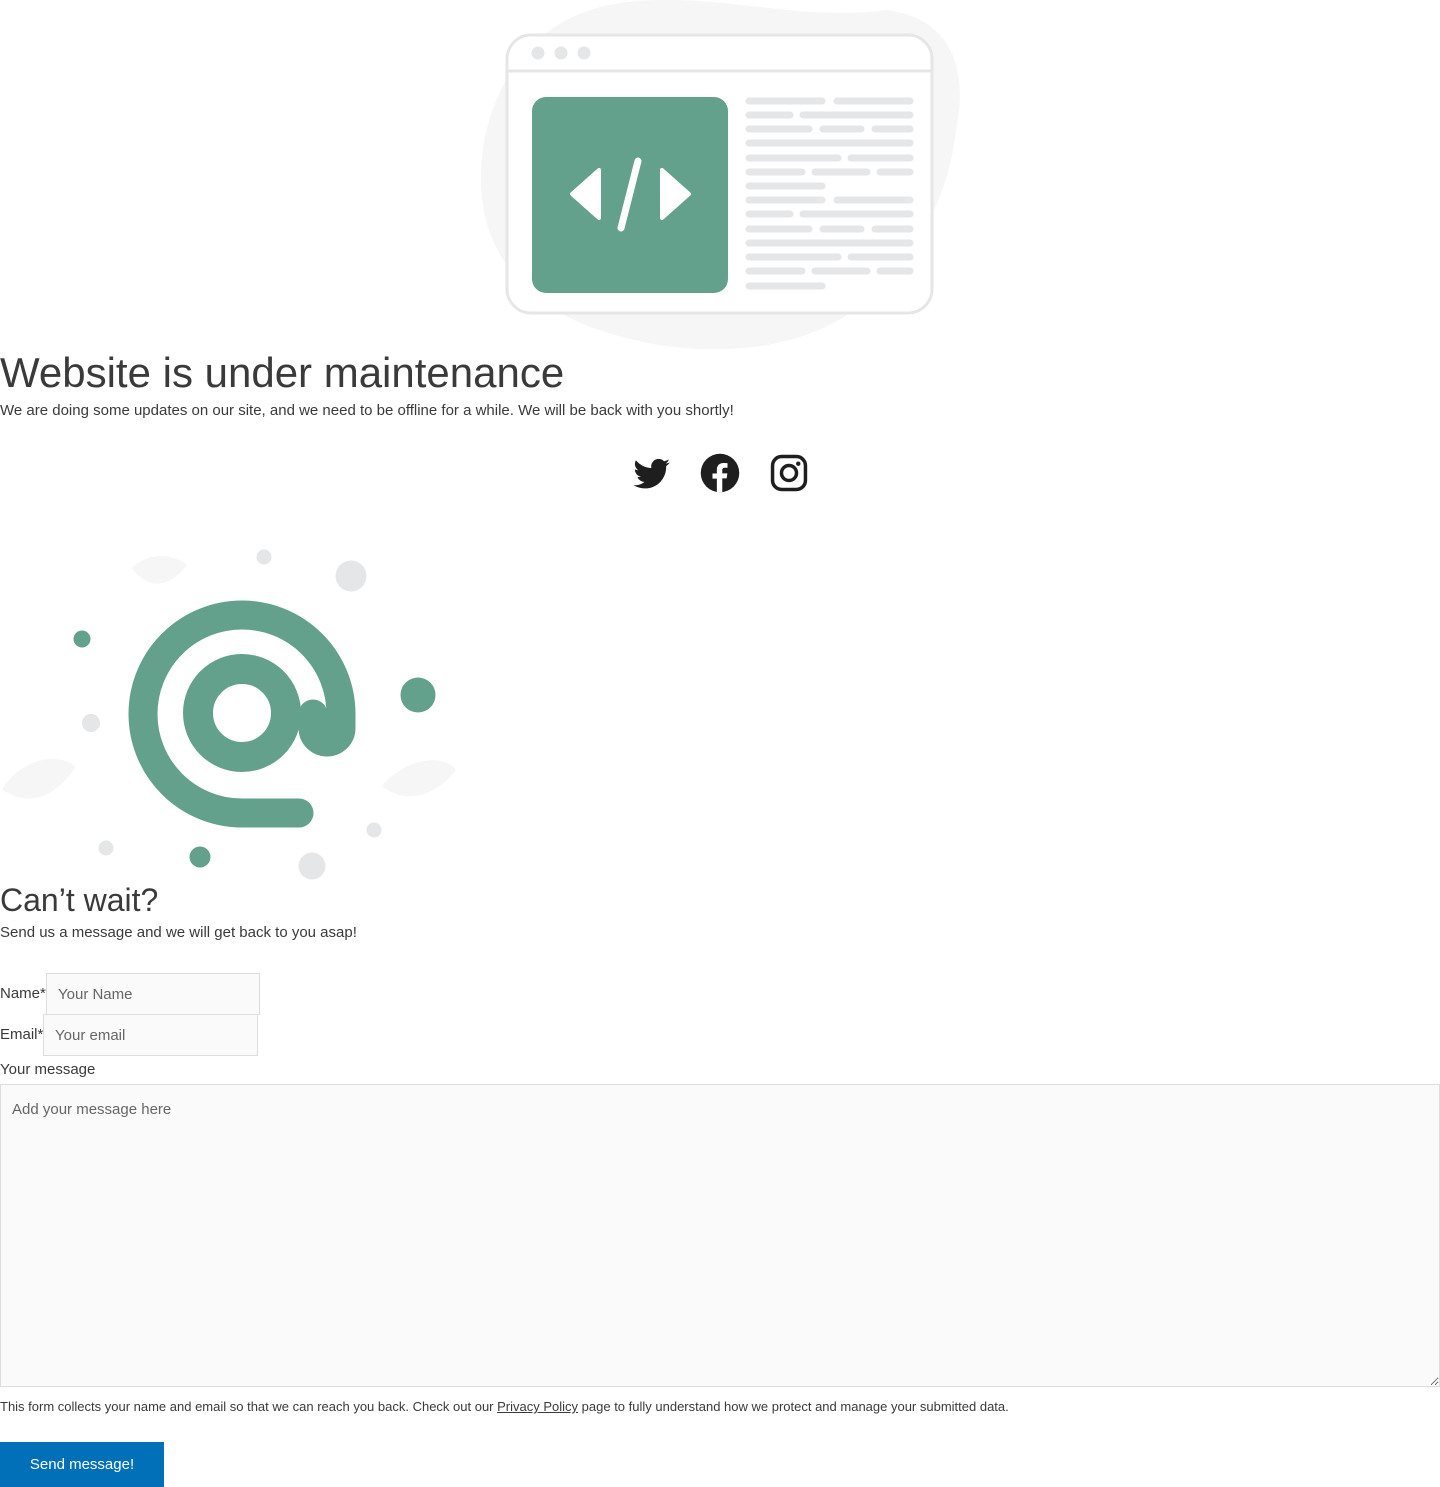  Describe the element at coordinates (720, 175) in the screenshot. I see `browser-code-illustration` at that location.